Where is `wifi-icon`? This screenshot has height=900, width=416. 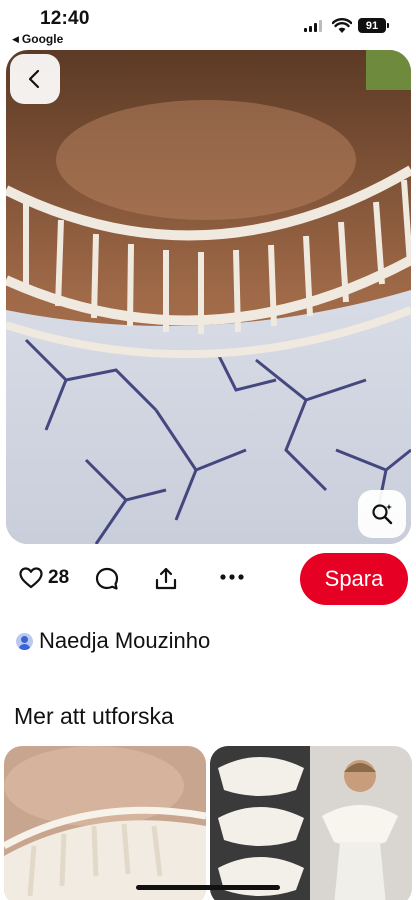 wifi-icon is located at coordinates (342, 25).